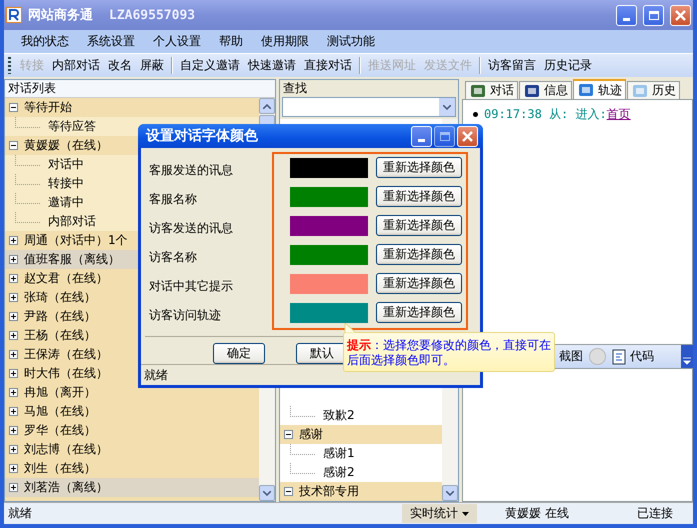 The width and height of the screenshot is (697, 528). What do you see at coordinates (295, 88) in the screenshot?
I see `search-label: 查找` at bounding box center [295, 88].